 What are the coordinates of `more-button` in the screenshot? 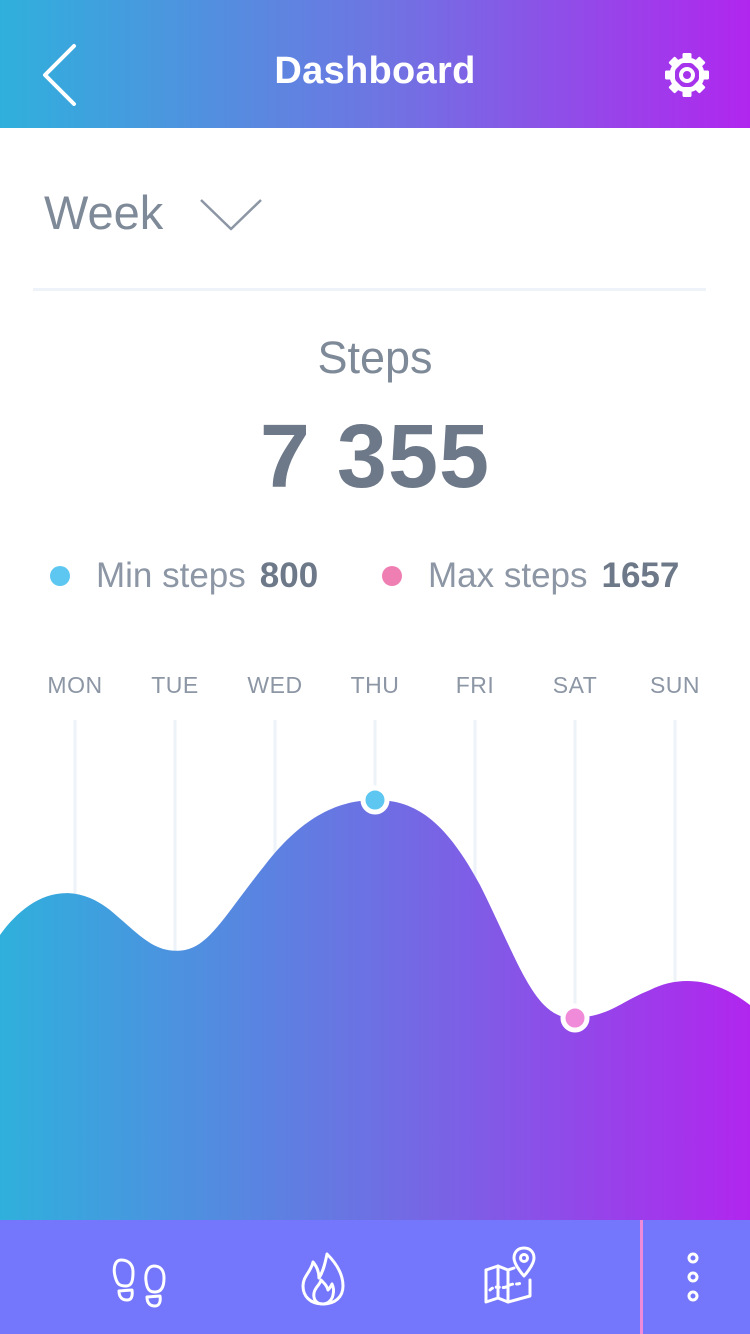 It's located at (693, 1278).